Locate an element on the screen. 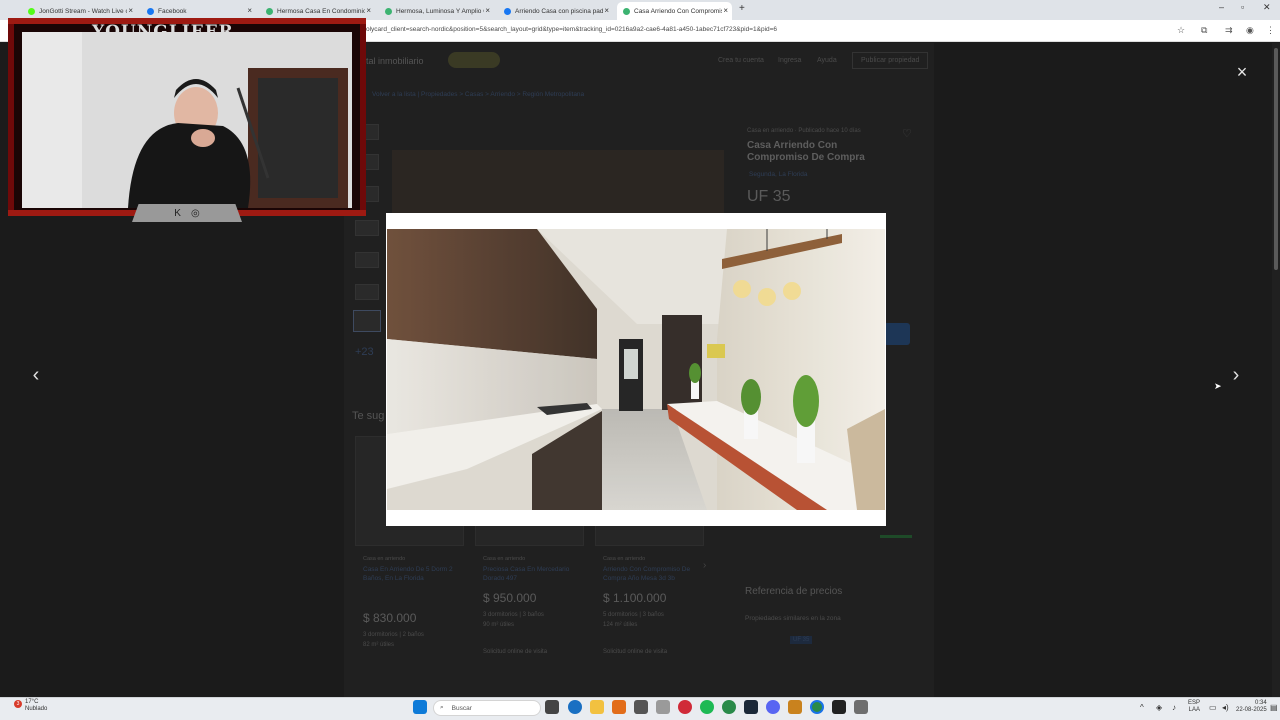  clock-date: 22-08-2025 is located at coordinates (1251, 710).